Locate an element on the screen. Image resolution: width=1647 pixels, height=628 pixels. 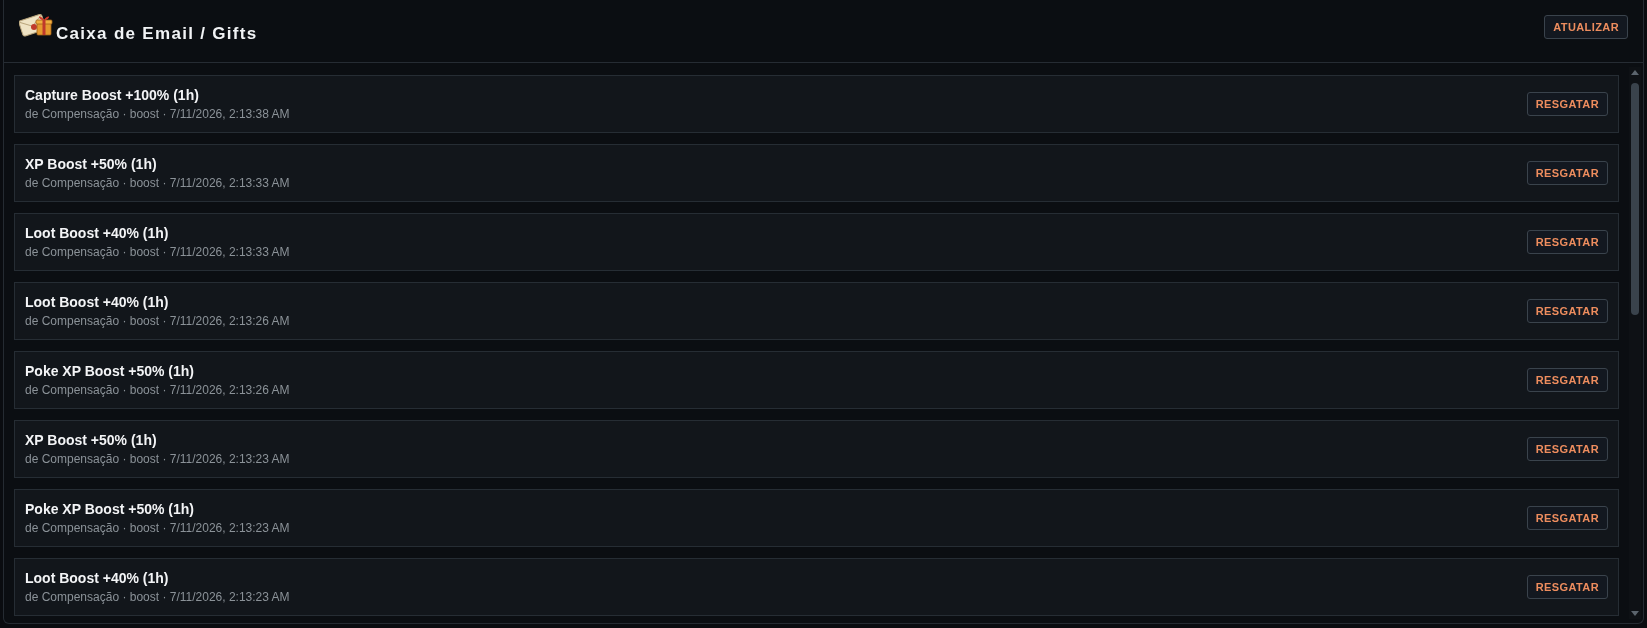
scroll-down-arrow-icon is located at coordinates (1635, 613).